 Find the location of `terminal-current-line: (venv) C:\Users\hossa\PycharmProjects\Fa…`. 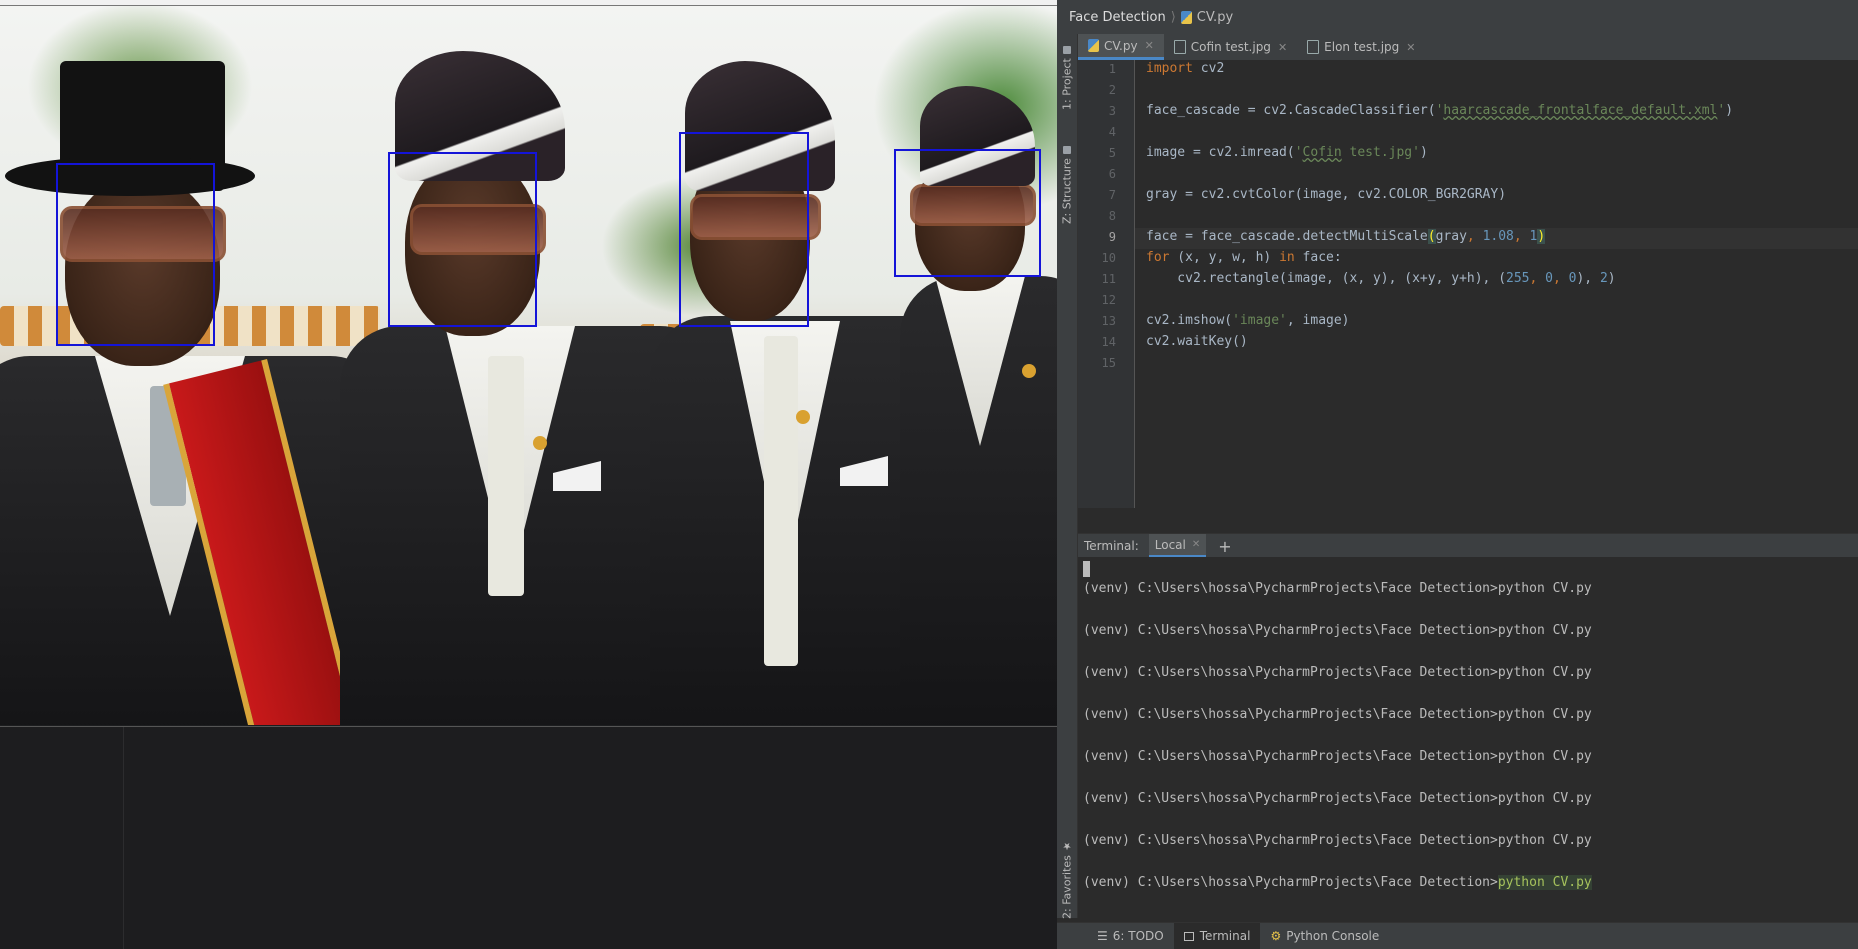

terminal-current-line: (venv) C:\Users\hossa\PycharmProjects\Fa… is located at coordinates (1337, 882).